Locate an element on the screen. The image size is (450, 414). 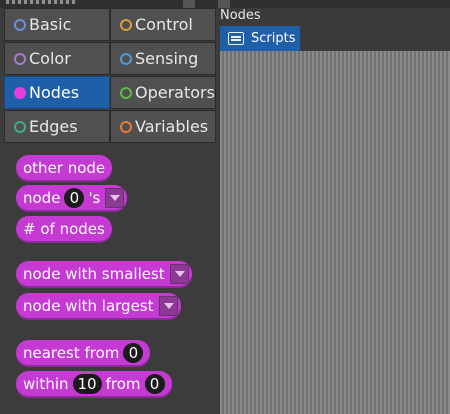
category-basic: Basic is located at coordinates (57, 24).